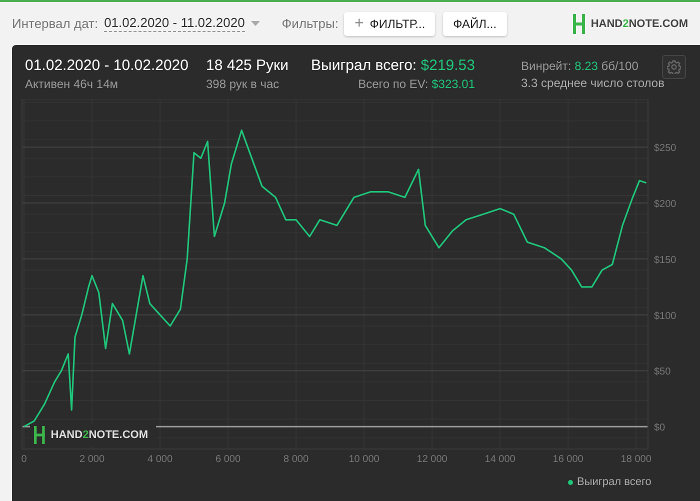  What do you see at coordinates (393, 84) in the screenshot?
I see `ev-label: Всего по EV:` at bounding box center [393, 84].